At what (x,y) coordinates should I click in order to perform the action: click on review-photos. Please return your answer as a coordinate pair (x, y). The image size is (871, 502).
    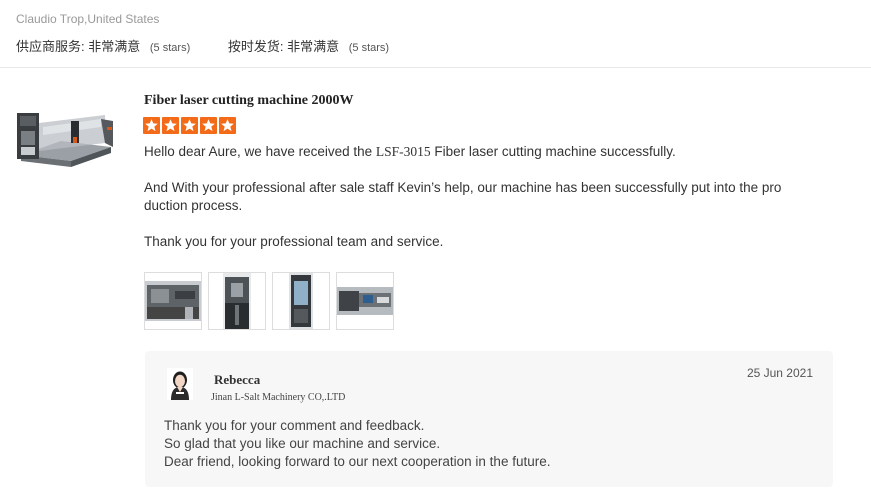
    Looking at the image, I should click on (272, 301).